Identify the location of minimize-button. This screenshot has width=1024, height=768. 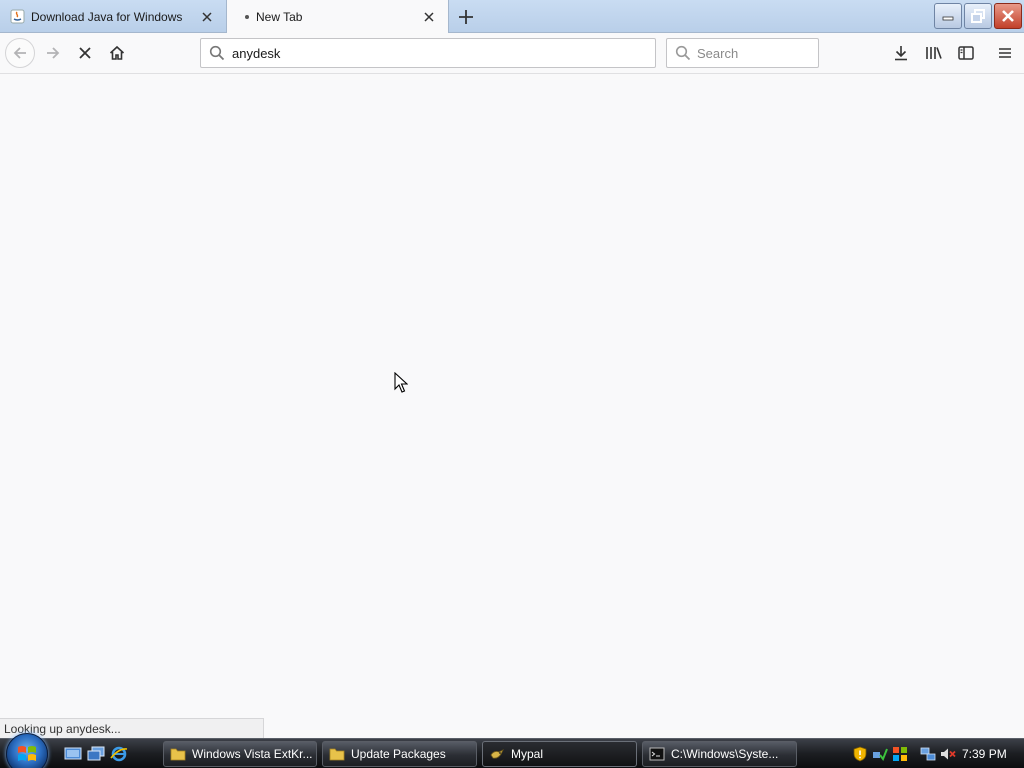
(948, 16).